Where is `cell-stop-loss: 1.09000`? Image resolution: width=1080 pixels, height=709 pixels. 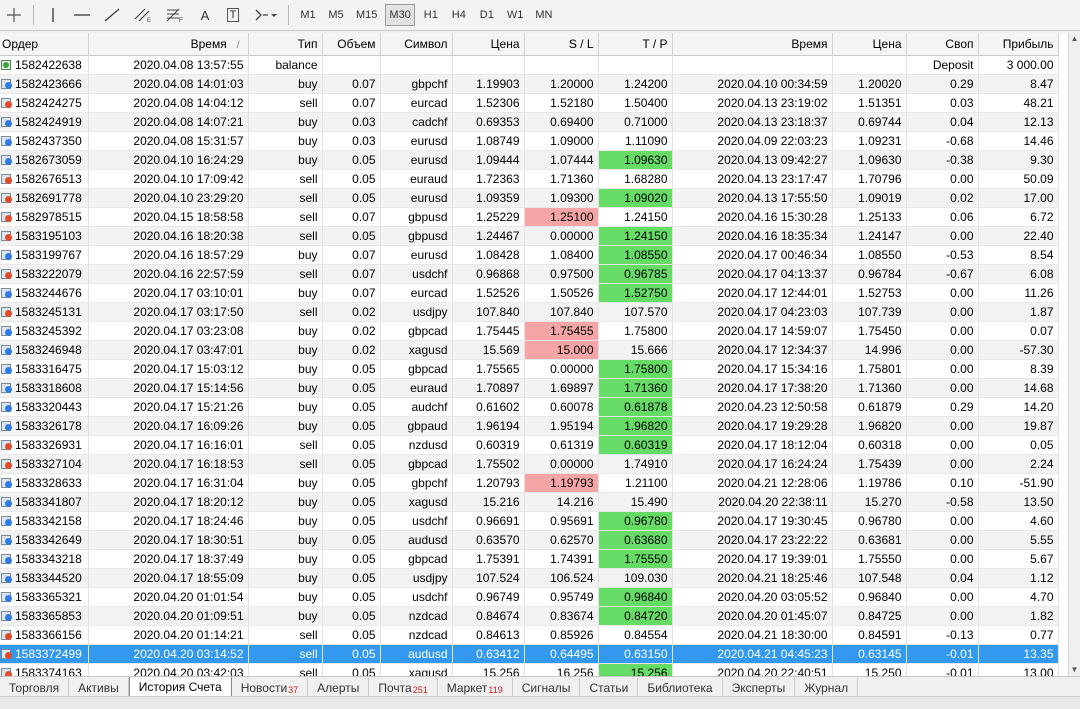 cell-stop-loss: 1.09000 is located at coordinates (561, 141).